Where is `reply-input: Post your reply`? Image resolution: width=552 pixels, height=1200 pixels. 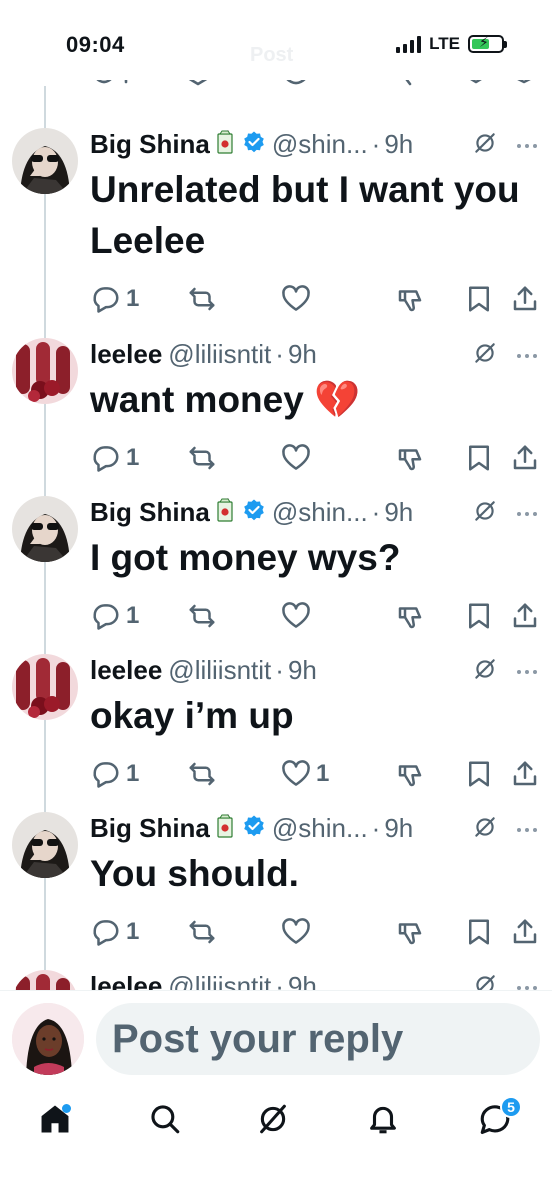 reply-input: Post your reply is located at coordinates (318, 1039).